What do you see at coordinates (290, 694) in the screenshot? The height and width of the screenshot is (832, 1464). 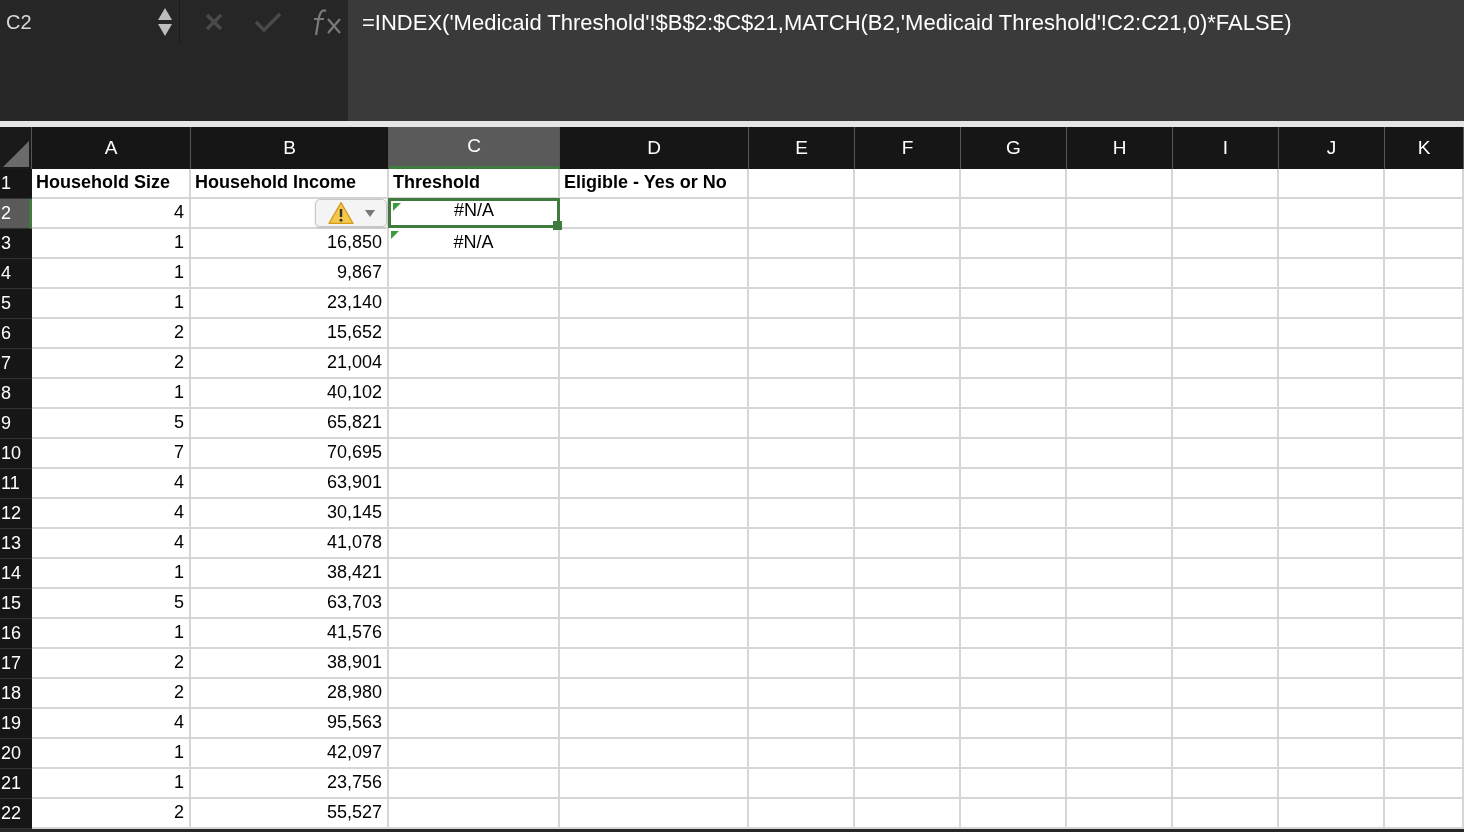 I see `table-cell: 28,980` at bounding box center [290, 694].